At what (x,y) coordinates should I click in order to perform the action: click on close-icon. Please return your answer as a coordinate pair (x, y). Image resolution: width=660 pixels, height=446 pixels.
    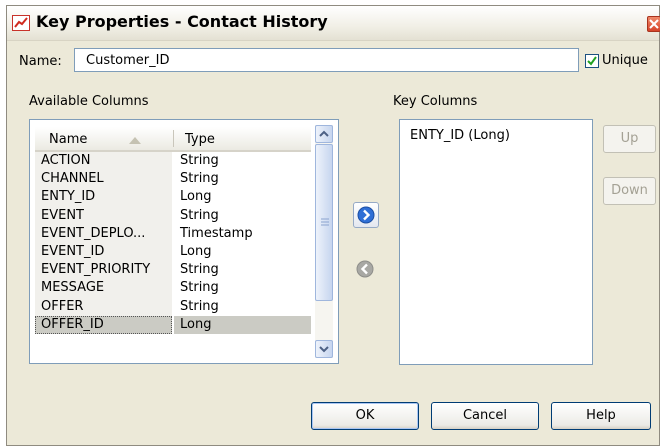
    Looking at the image, I should click on (654, 24).